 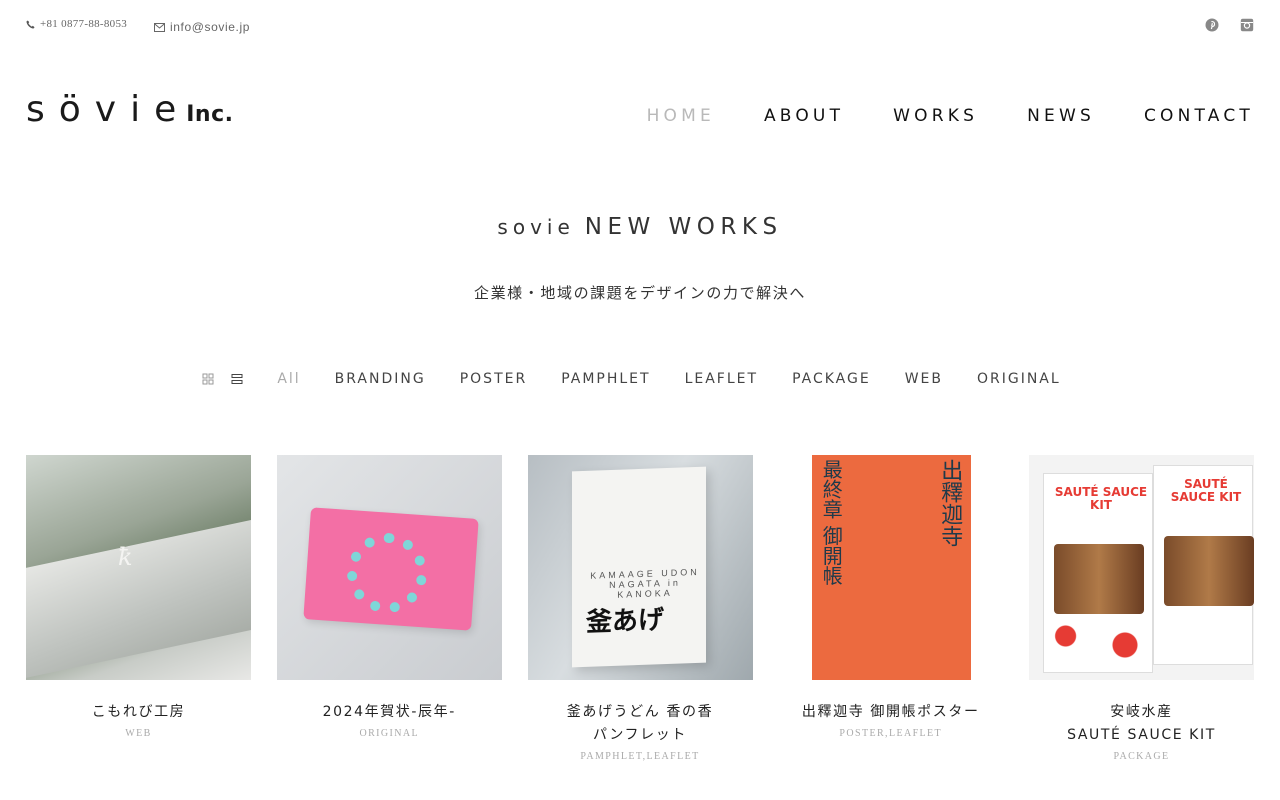 What do you see at coordinates (935, 116) in the screenshot?
I see `nav-works: WORKS` at bounding box center [935, 116].